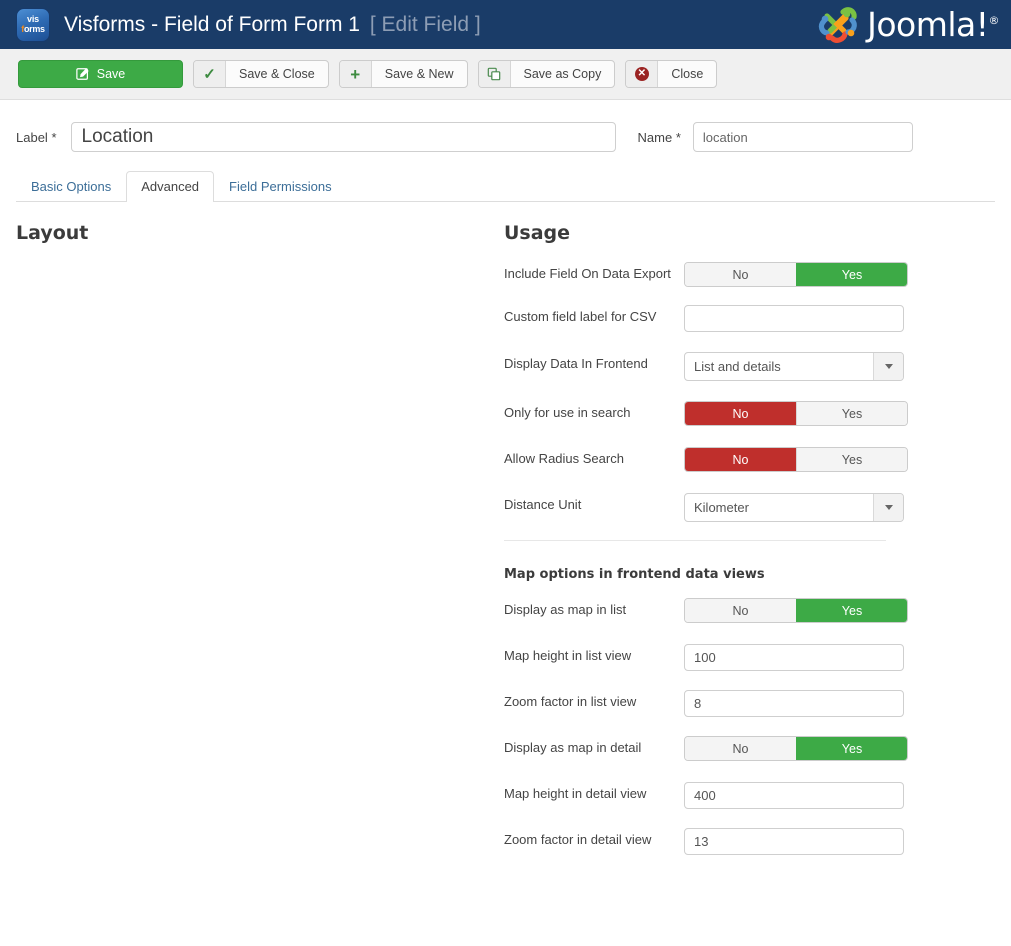  I want to click on save-and-close-button: ✓ Save & Close, so click(261, 74).